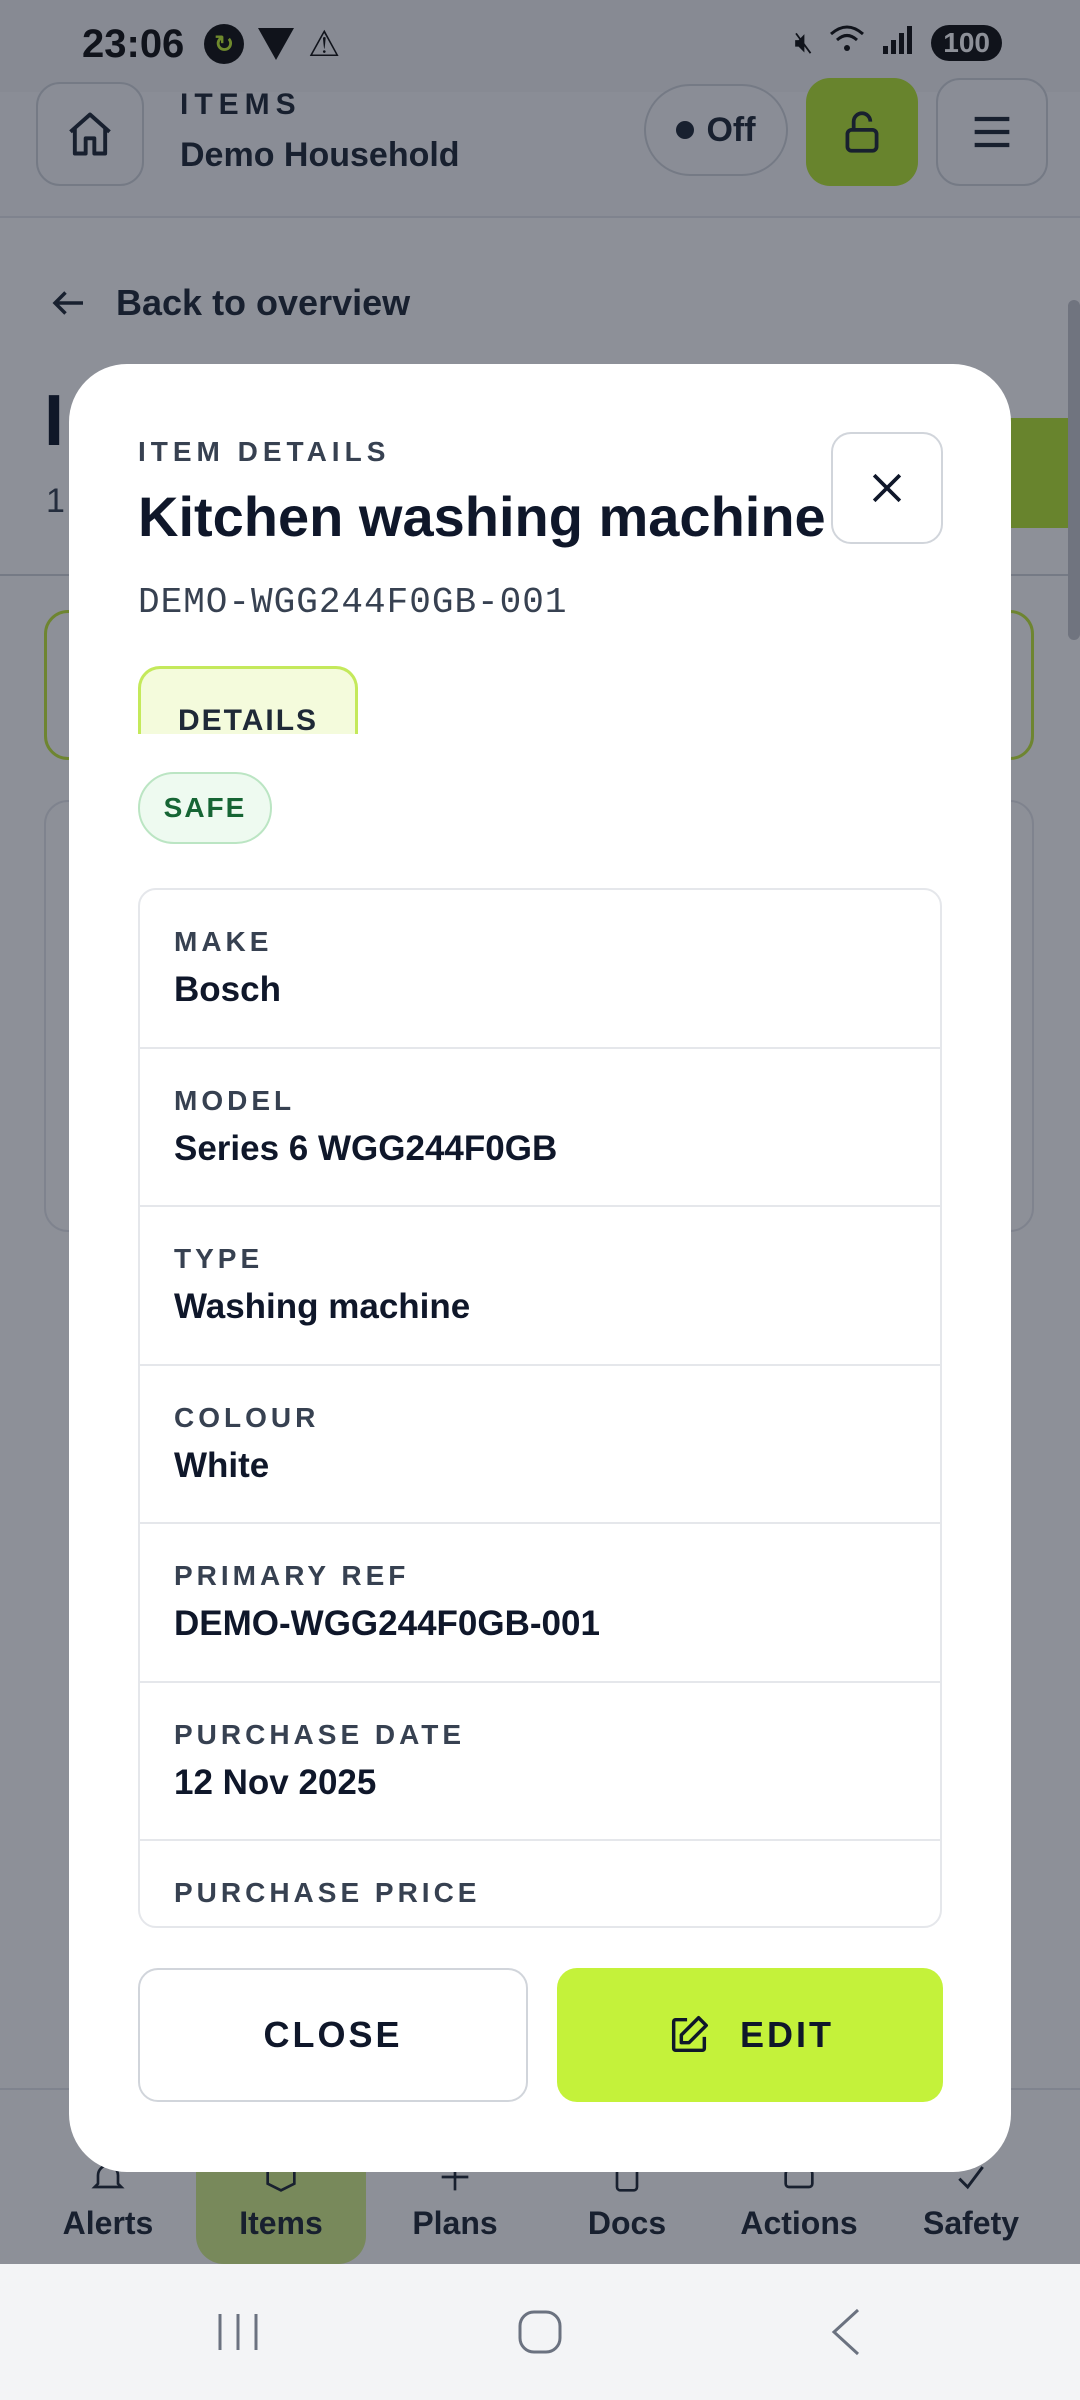 The width and height of the screenshot is (1080, 2400). I want to click on system-home-button, so click(540, 2332).